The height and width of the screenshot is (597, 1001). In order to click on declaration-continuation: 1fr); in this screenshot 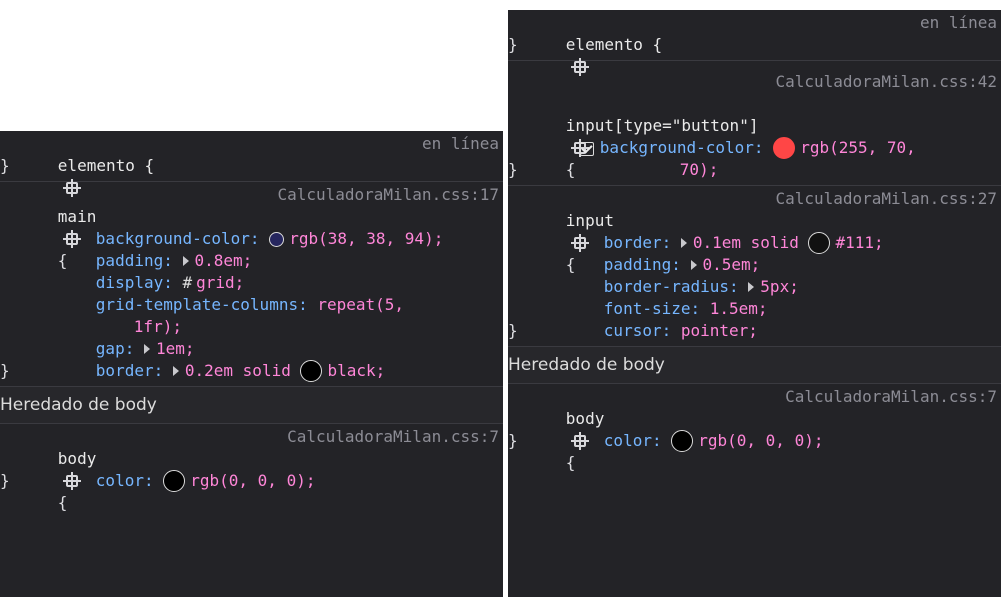, I will do `click(251, 315)`.